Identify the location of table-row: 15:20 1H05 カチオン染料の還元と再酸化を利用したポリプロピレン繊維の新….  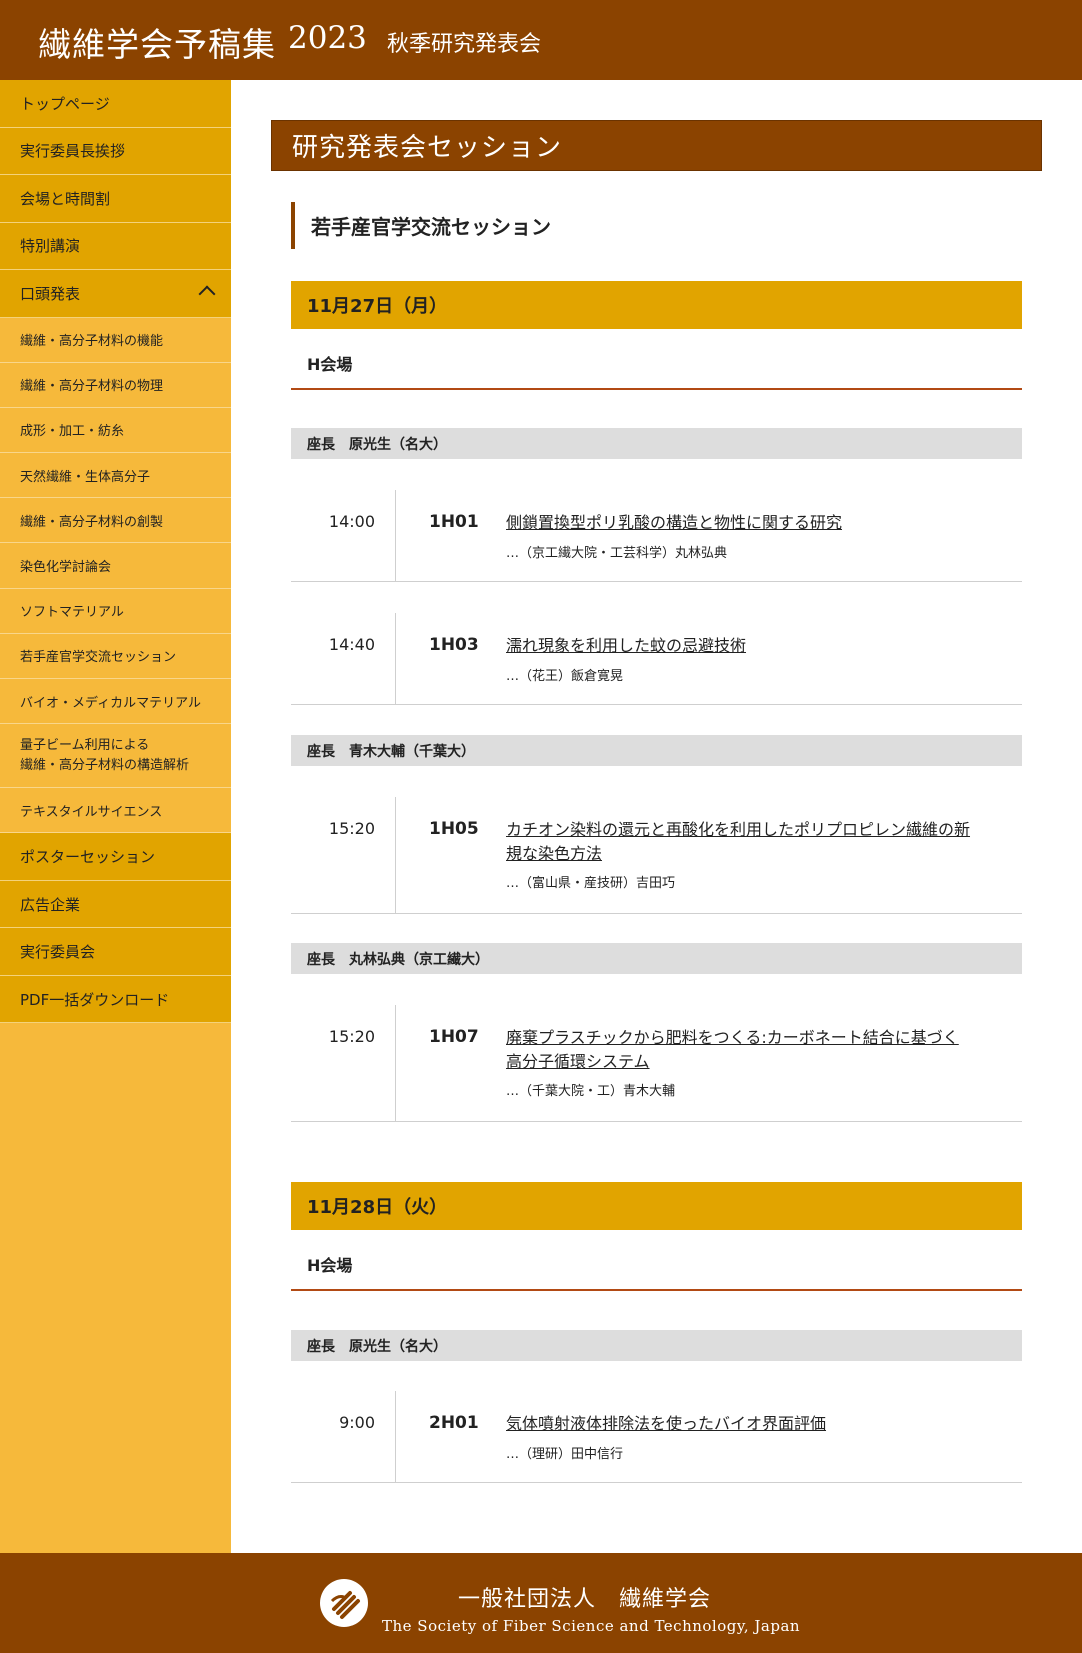
(656, 855).